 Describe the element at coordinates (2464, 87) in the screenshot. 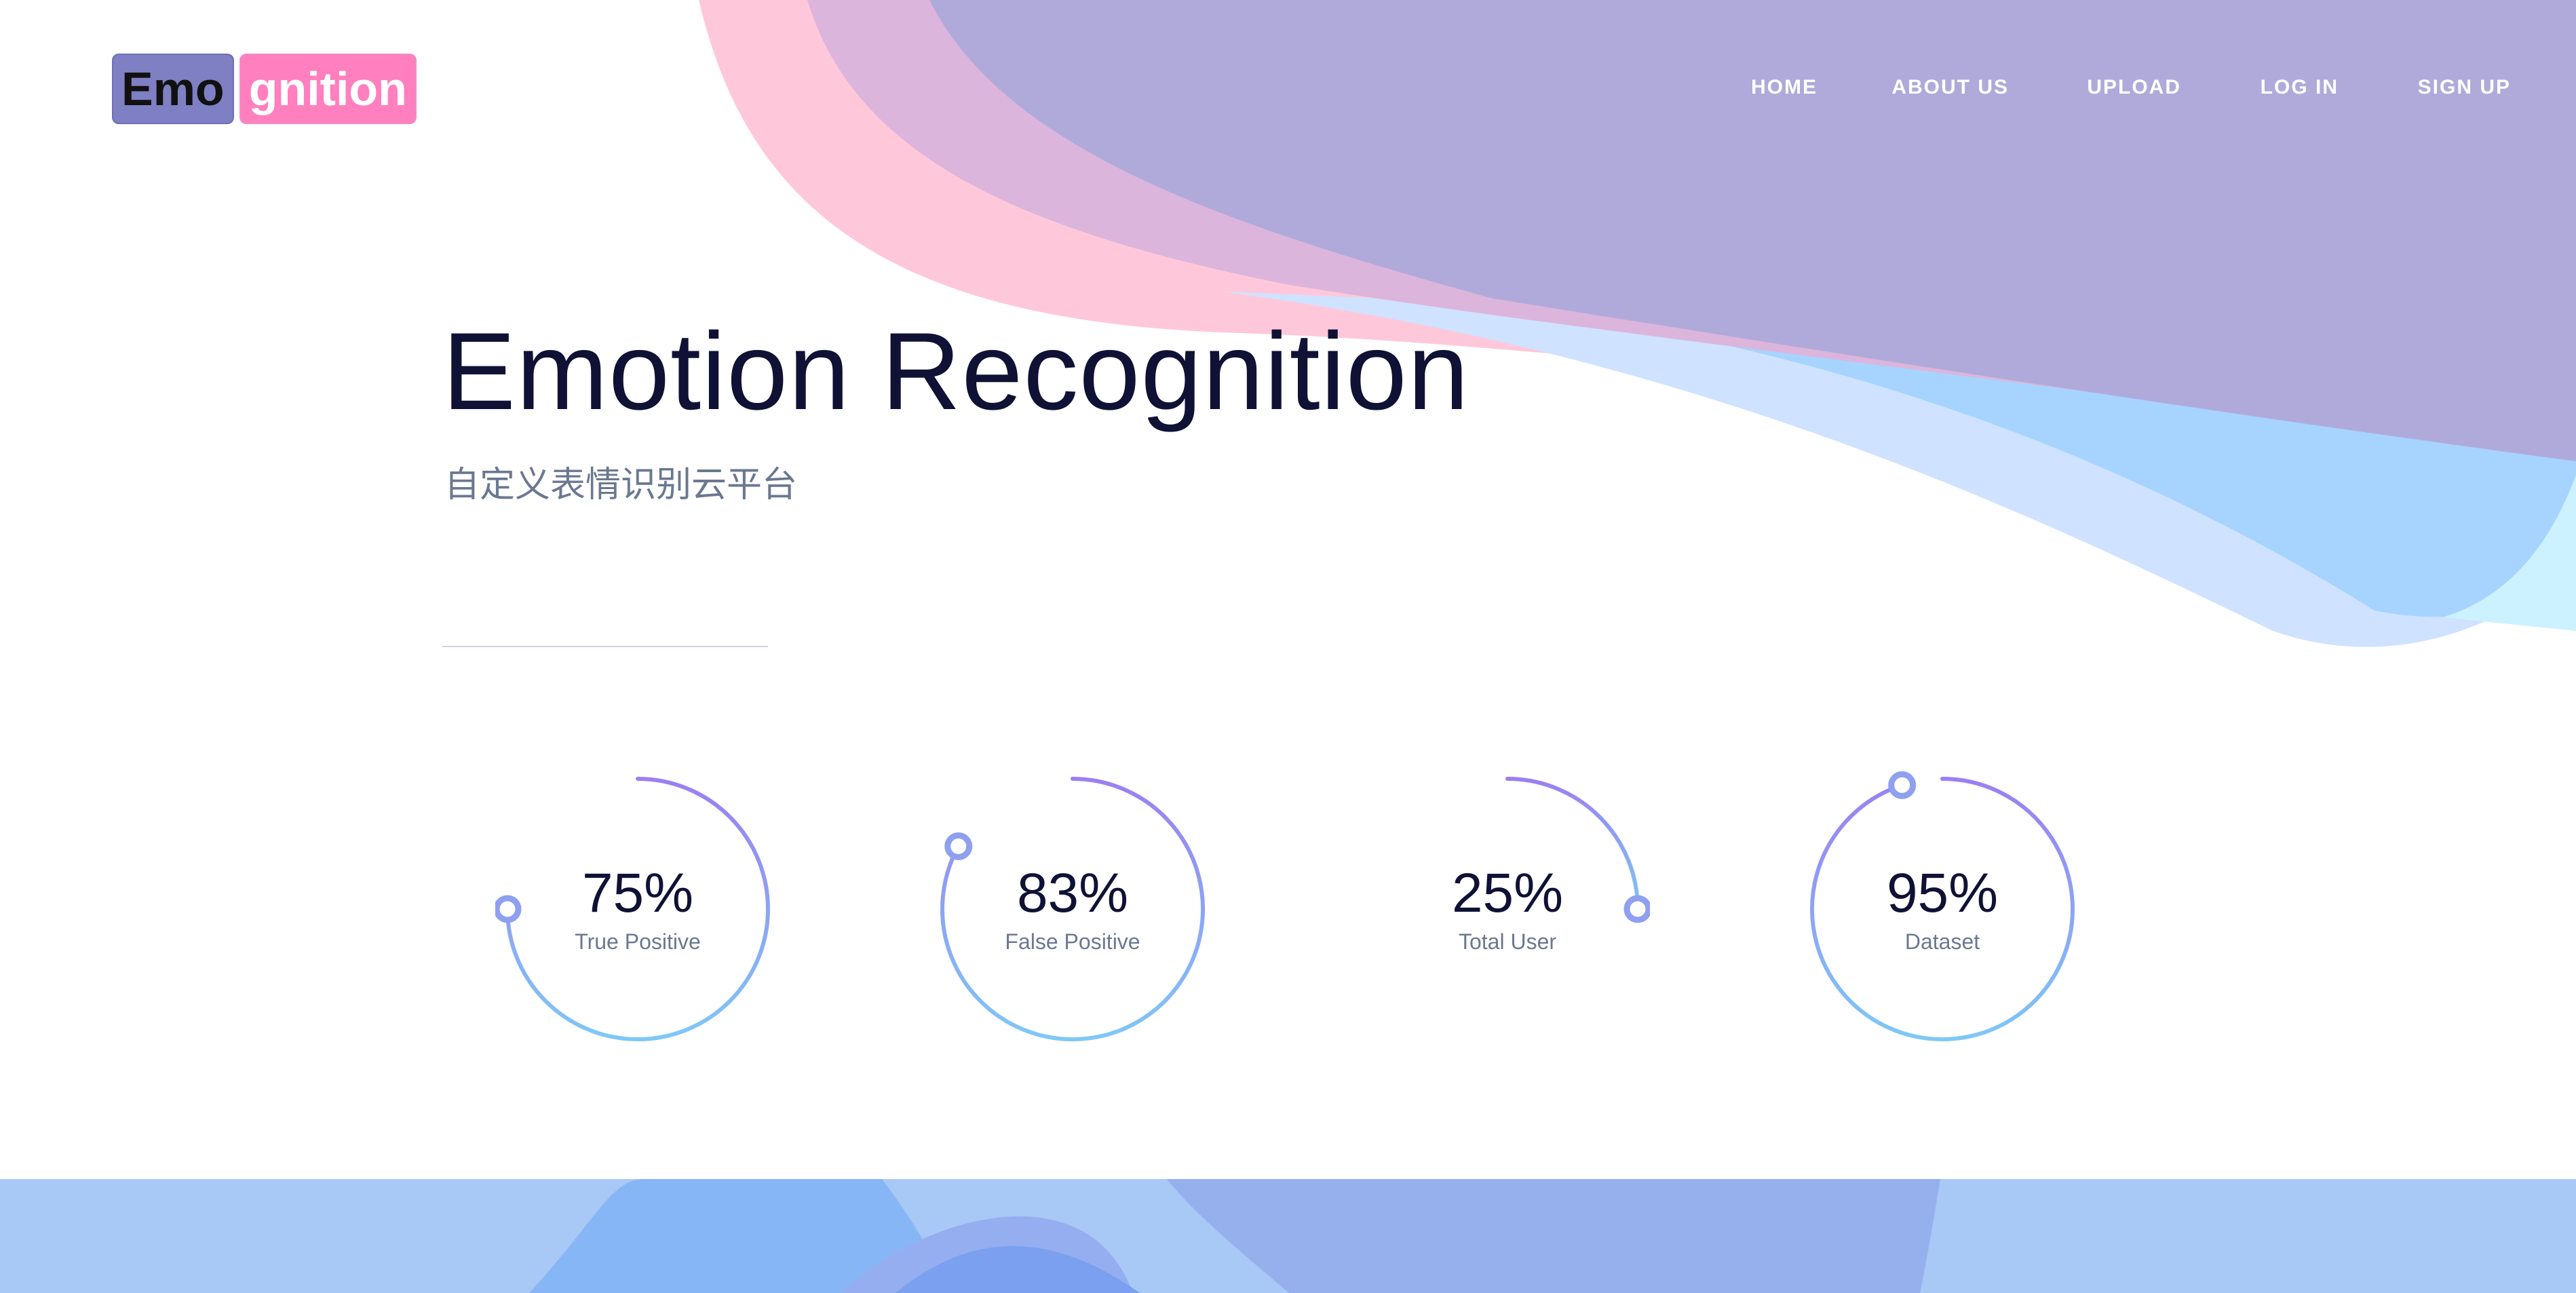

I see `nav-sign-up-link: SIGN UP` at that location.